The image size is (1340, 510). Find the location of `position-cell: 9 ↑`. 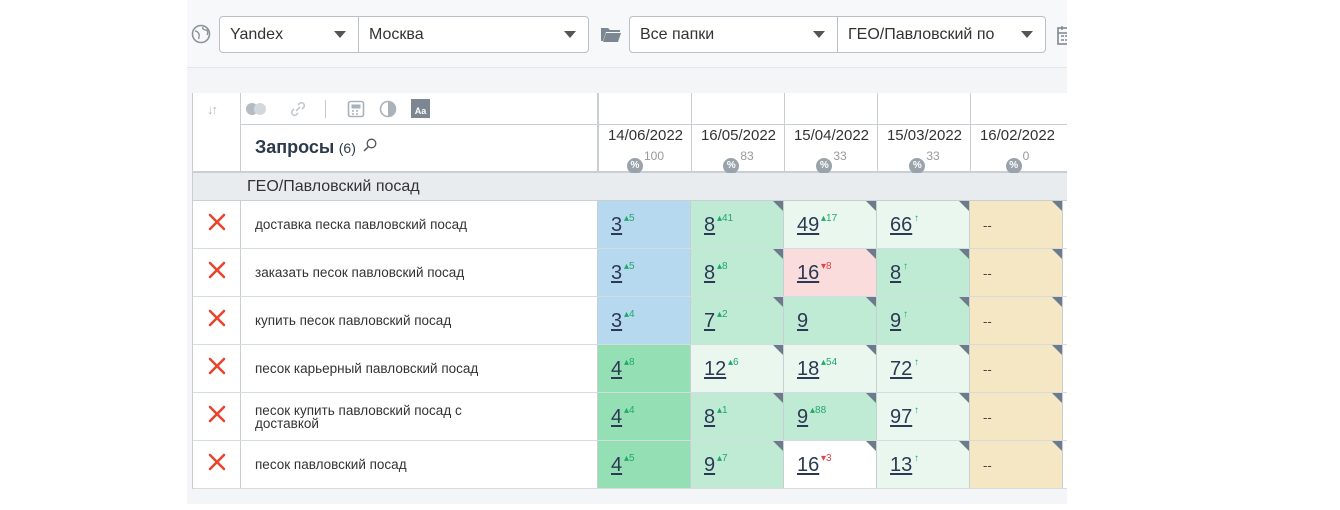

position-cell: 9 ↑ is located at coordinates (923, 320).